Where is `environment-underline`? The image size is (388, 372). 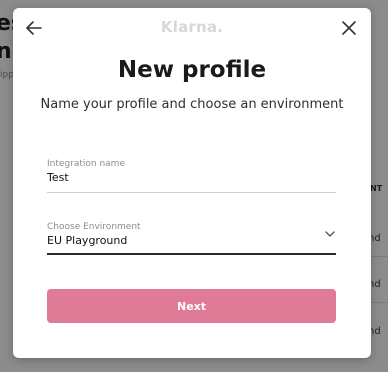
environment-underline is located at coordinates (191, 254).